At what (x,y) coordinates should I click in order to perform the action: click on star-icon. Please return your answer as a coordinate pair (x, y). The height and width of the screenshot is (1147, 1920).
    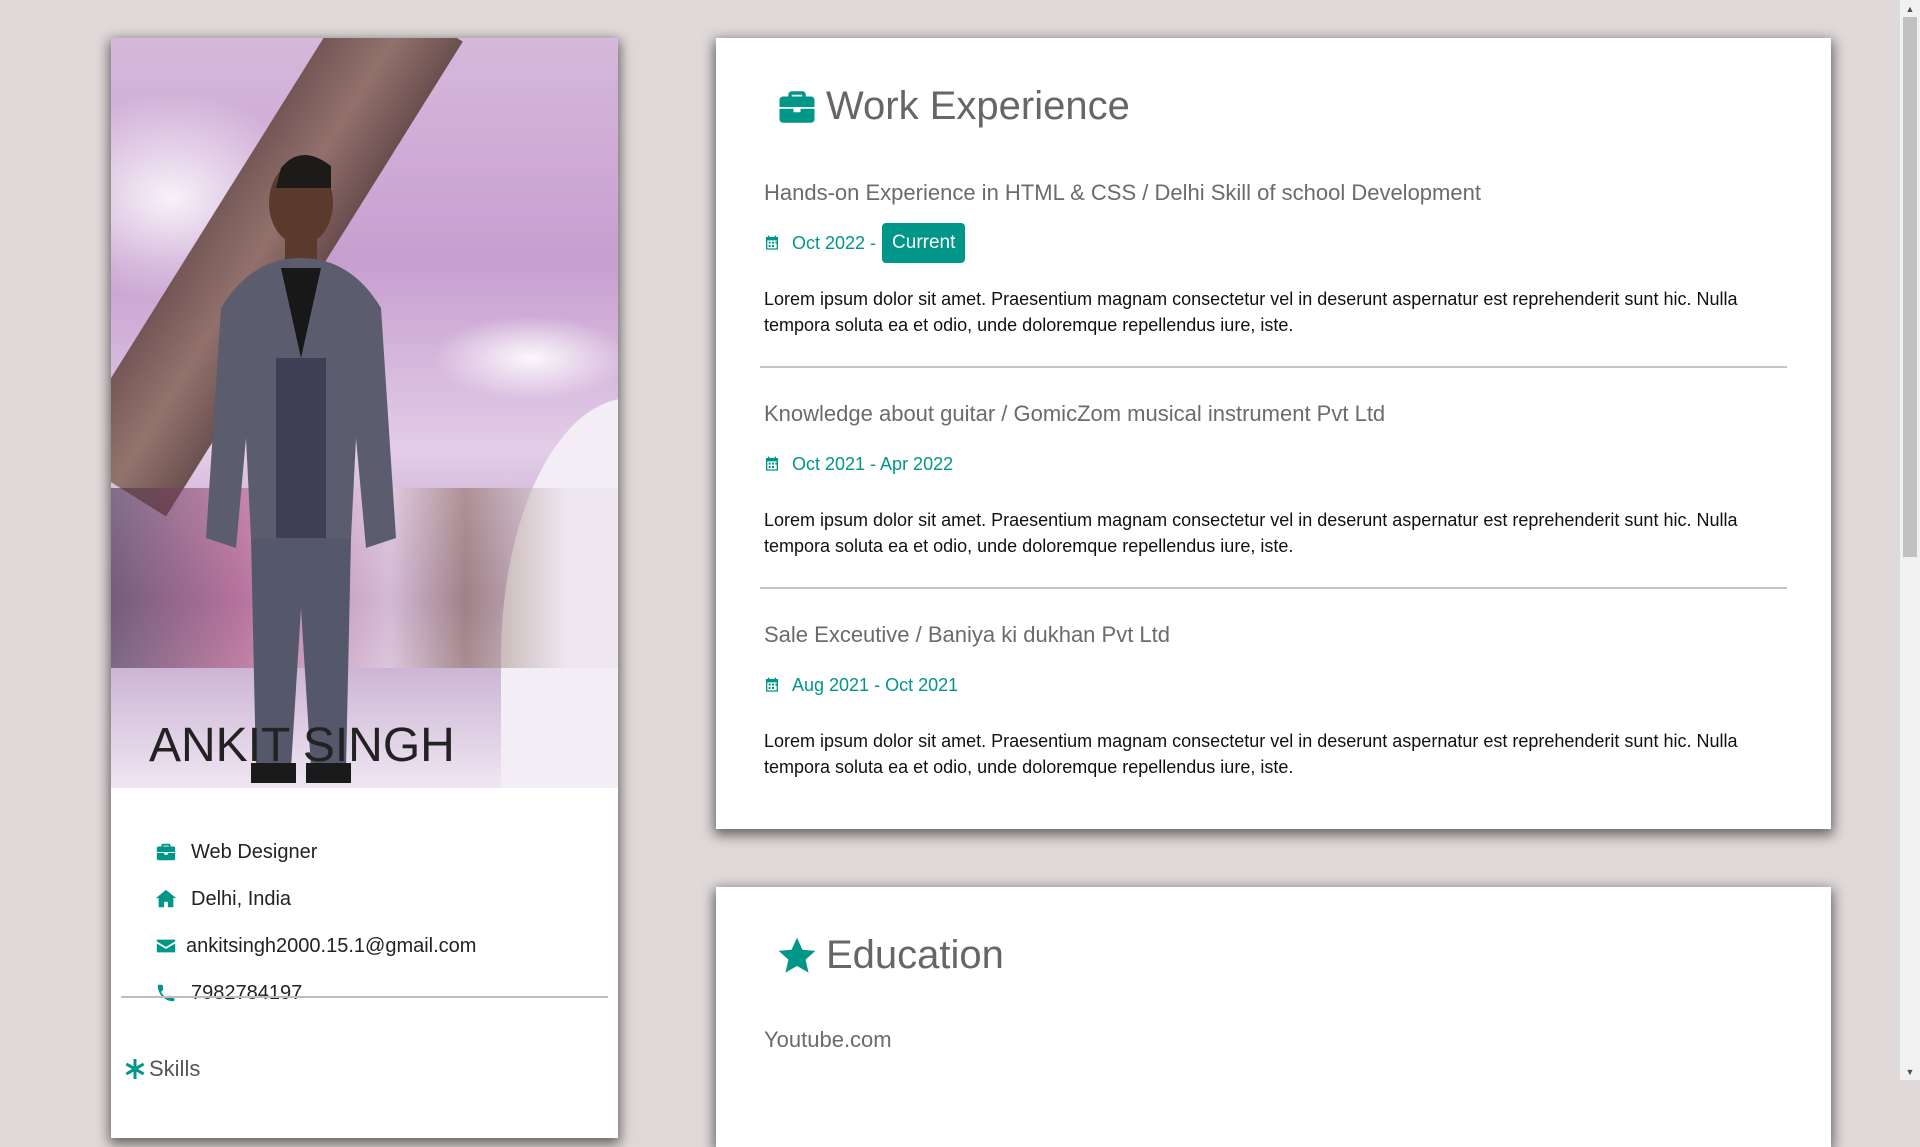
    Looking at the image, I should click on (797, 955).